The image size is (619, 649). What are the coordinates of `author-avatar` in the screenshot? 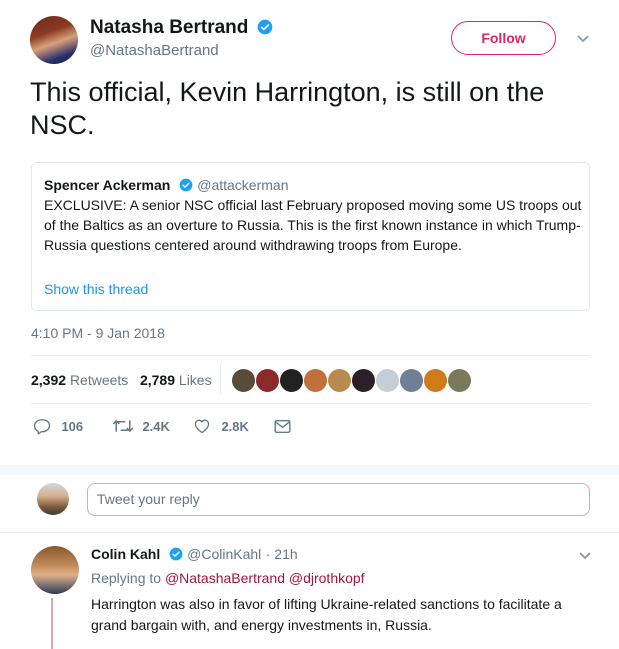 It's located at (54, 40).